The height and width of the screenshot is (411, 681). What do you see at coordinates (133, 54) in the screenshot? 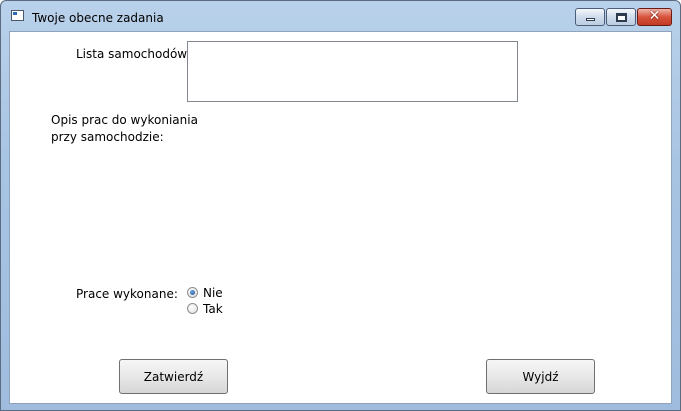
I see `cars-list-label: Lista samochodów:` at bounding box center [133, 54].